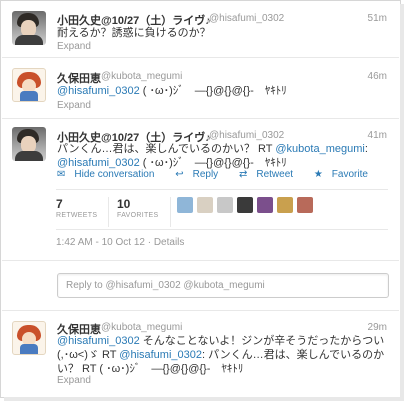 This screenshot has width=404, height=401. What do you see at coordinates (205, 174) in the screenshot?
I see `reply-label: Reply` at bounding box center [205, 174].